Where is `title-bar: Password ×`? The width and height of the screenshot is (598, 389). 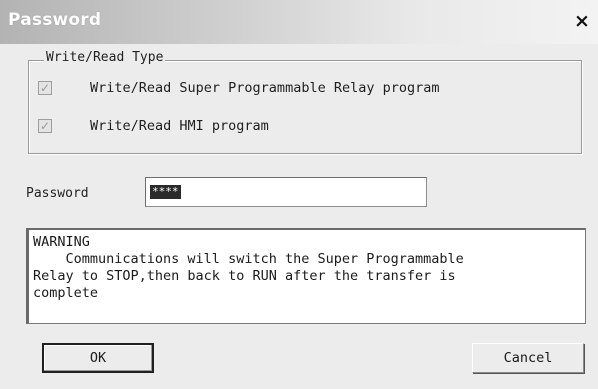
title-bar: Password × is located at coordinates (299, 22).